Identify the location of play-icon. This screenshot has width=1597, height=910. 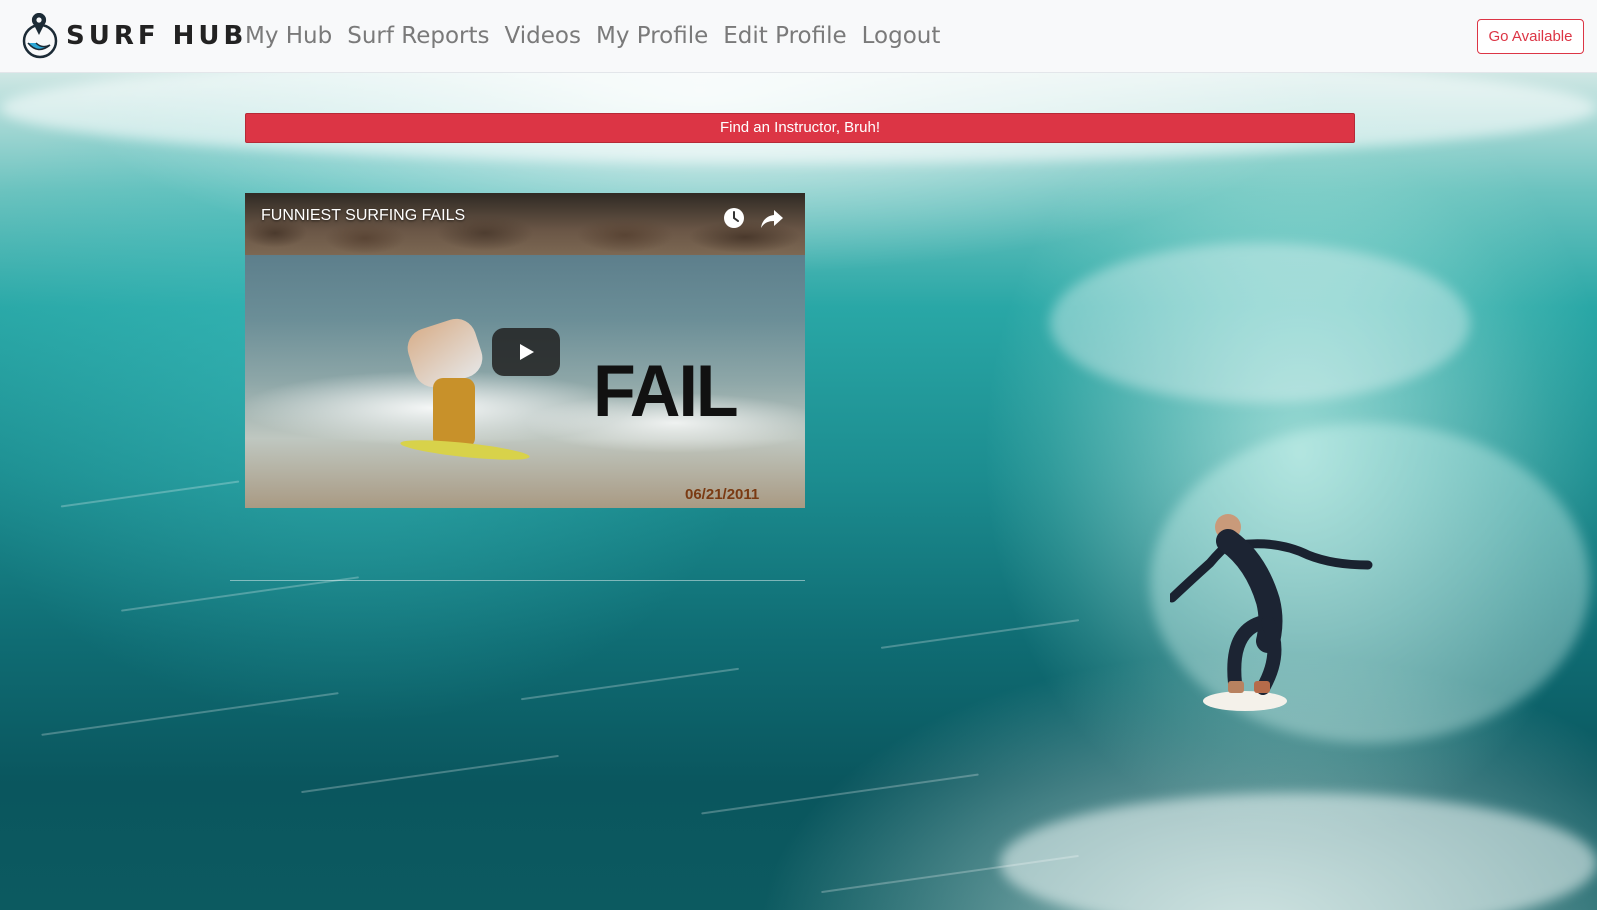
(527, 352).